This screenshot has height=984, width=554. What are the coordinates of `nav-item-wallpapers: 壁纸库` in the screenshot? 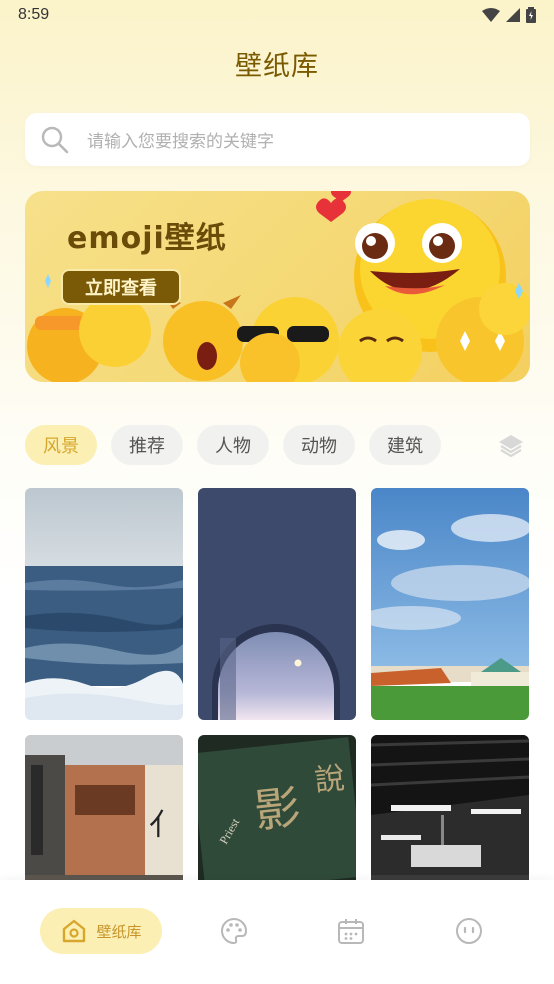 It's located at (101, 931).